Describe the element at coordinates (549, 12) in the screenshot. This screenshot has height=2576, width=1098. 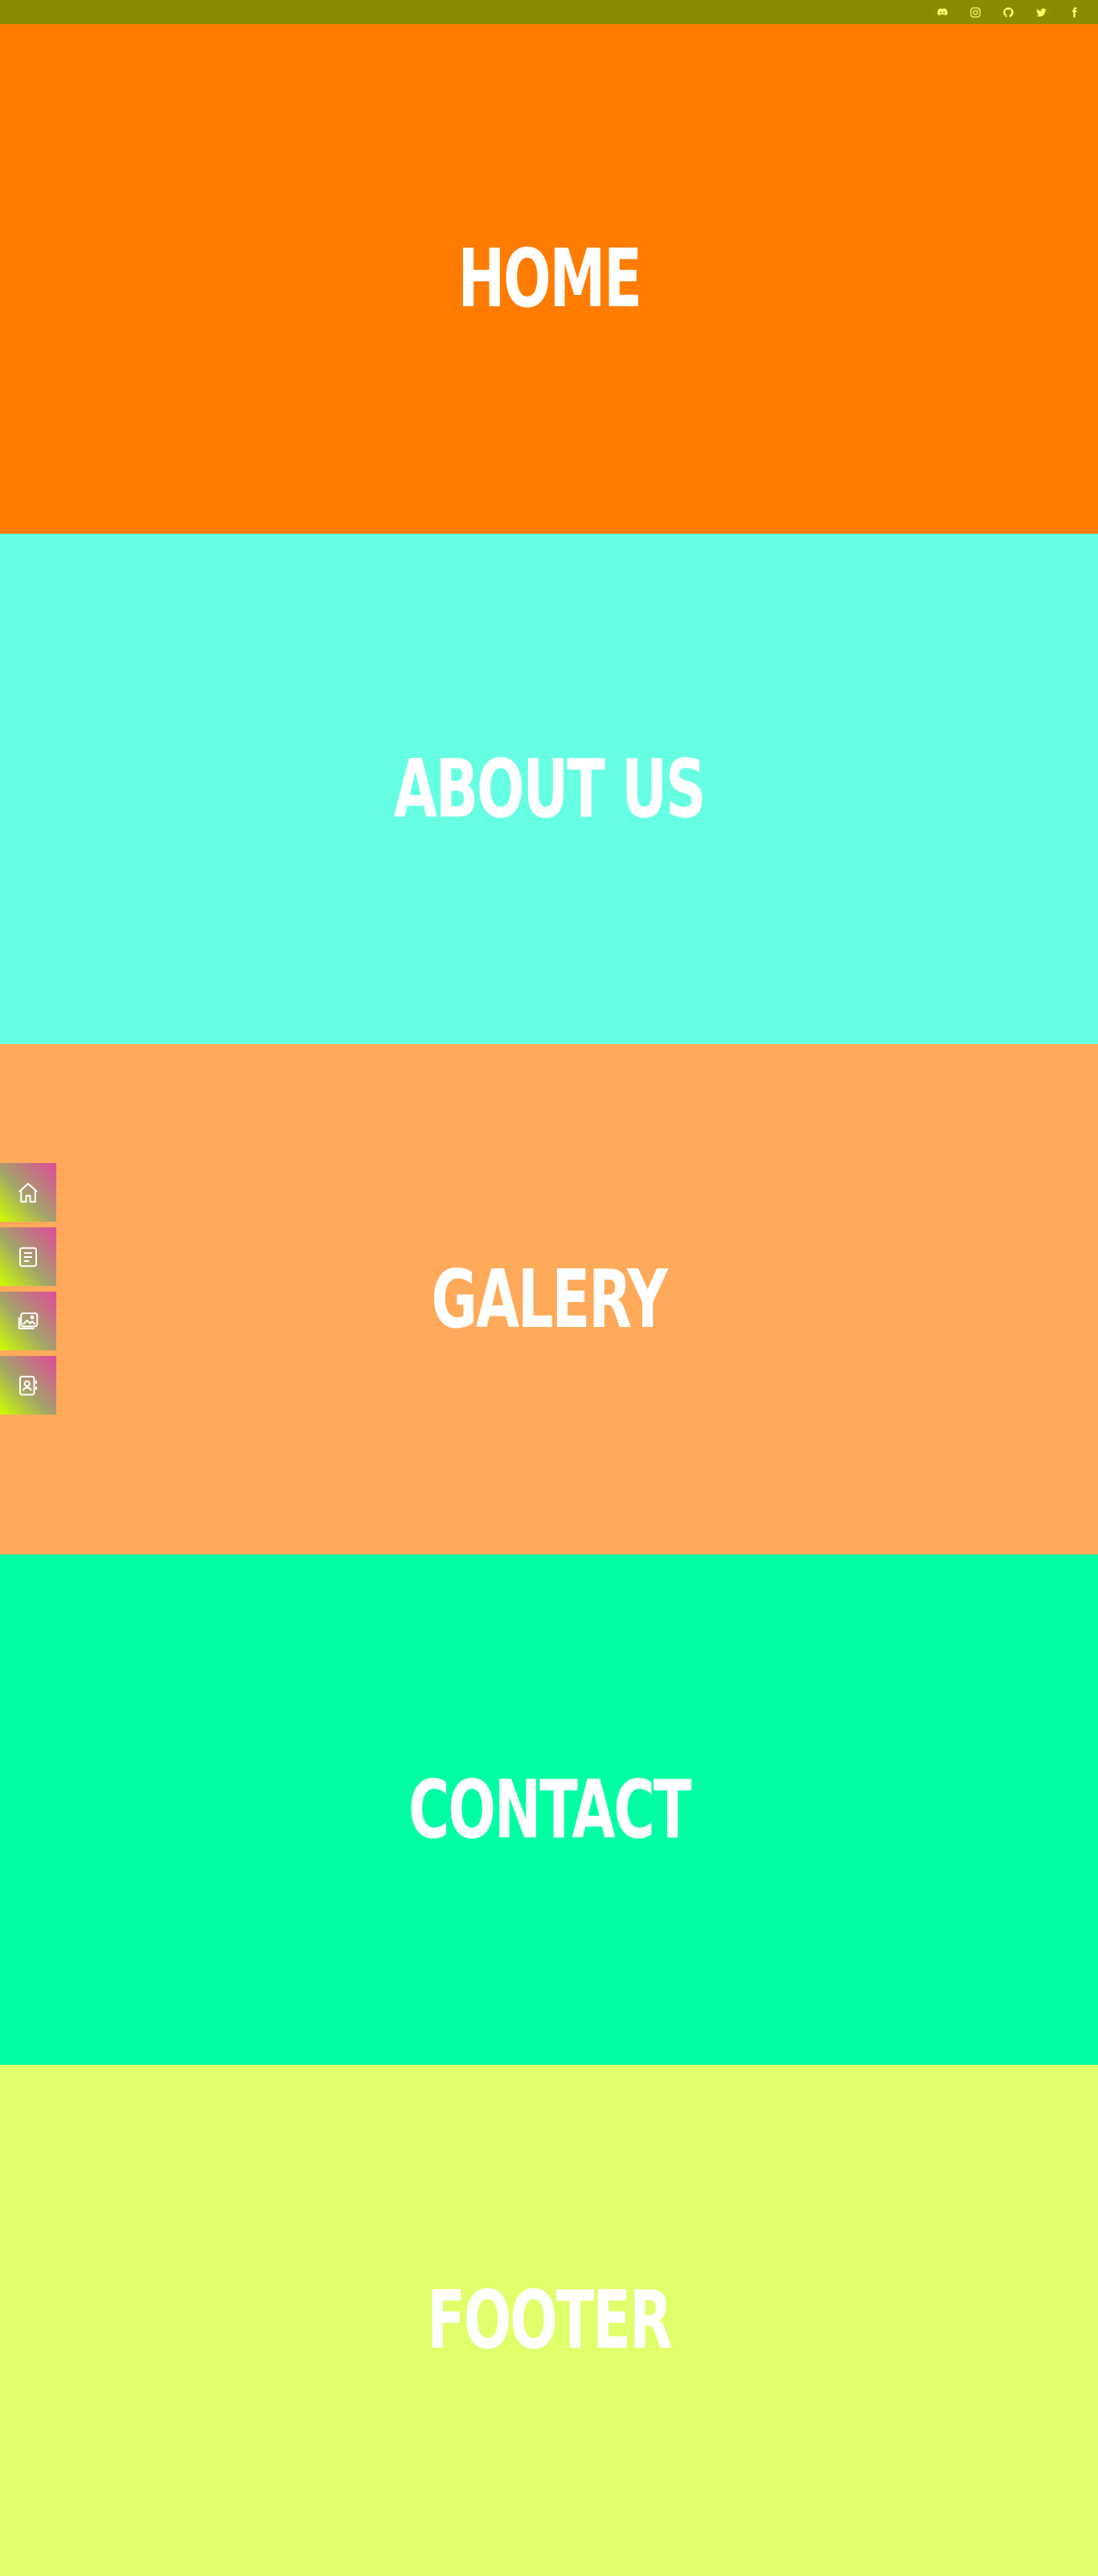
I see `top-bar` at that location.